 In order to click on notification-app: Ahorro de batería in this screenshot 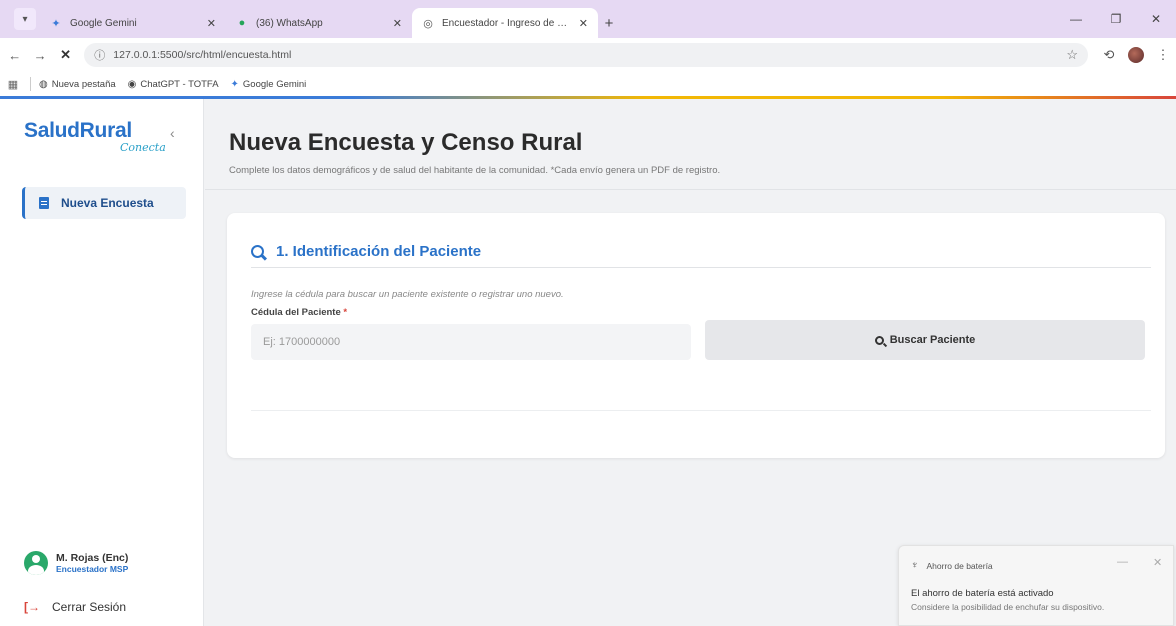, I will do `click(959, 565)`.